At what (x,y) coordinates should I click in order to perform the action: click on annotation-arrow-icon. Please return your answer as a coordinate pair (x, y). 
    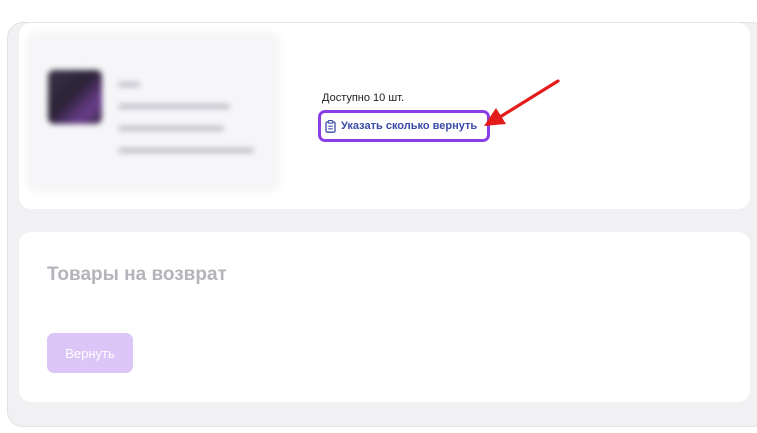
    Looking at the image, I should click on (522, 102).